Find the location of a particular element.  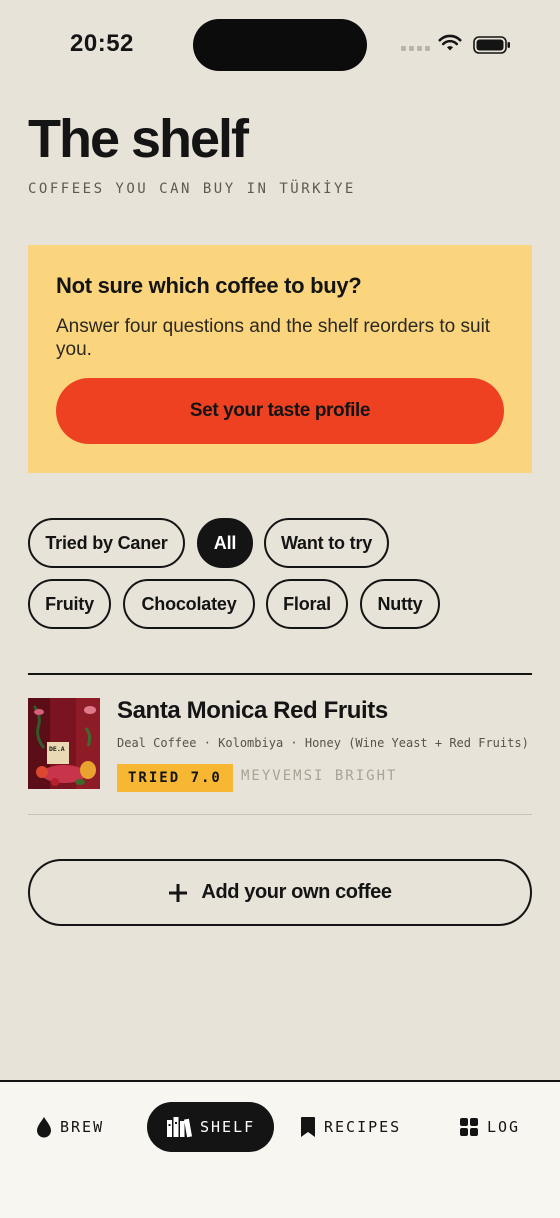

filter-chip-all: All is located at coordinates (225, 543).